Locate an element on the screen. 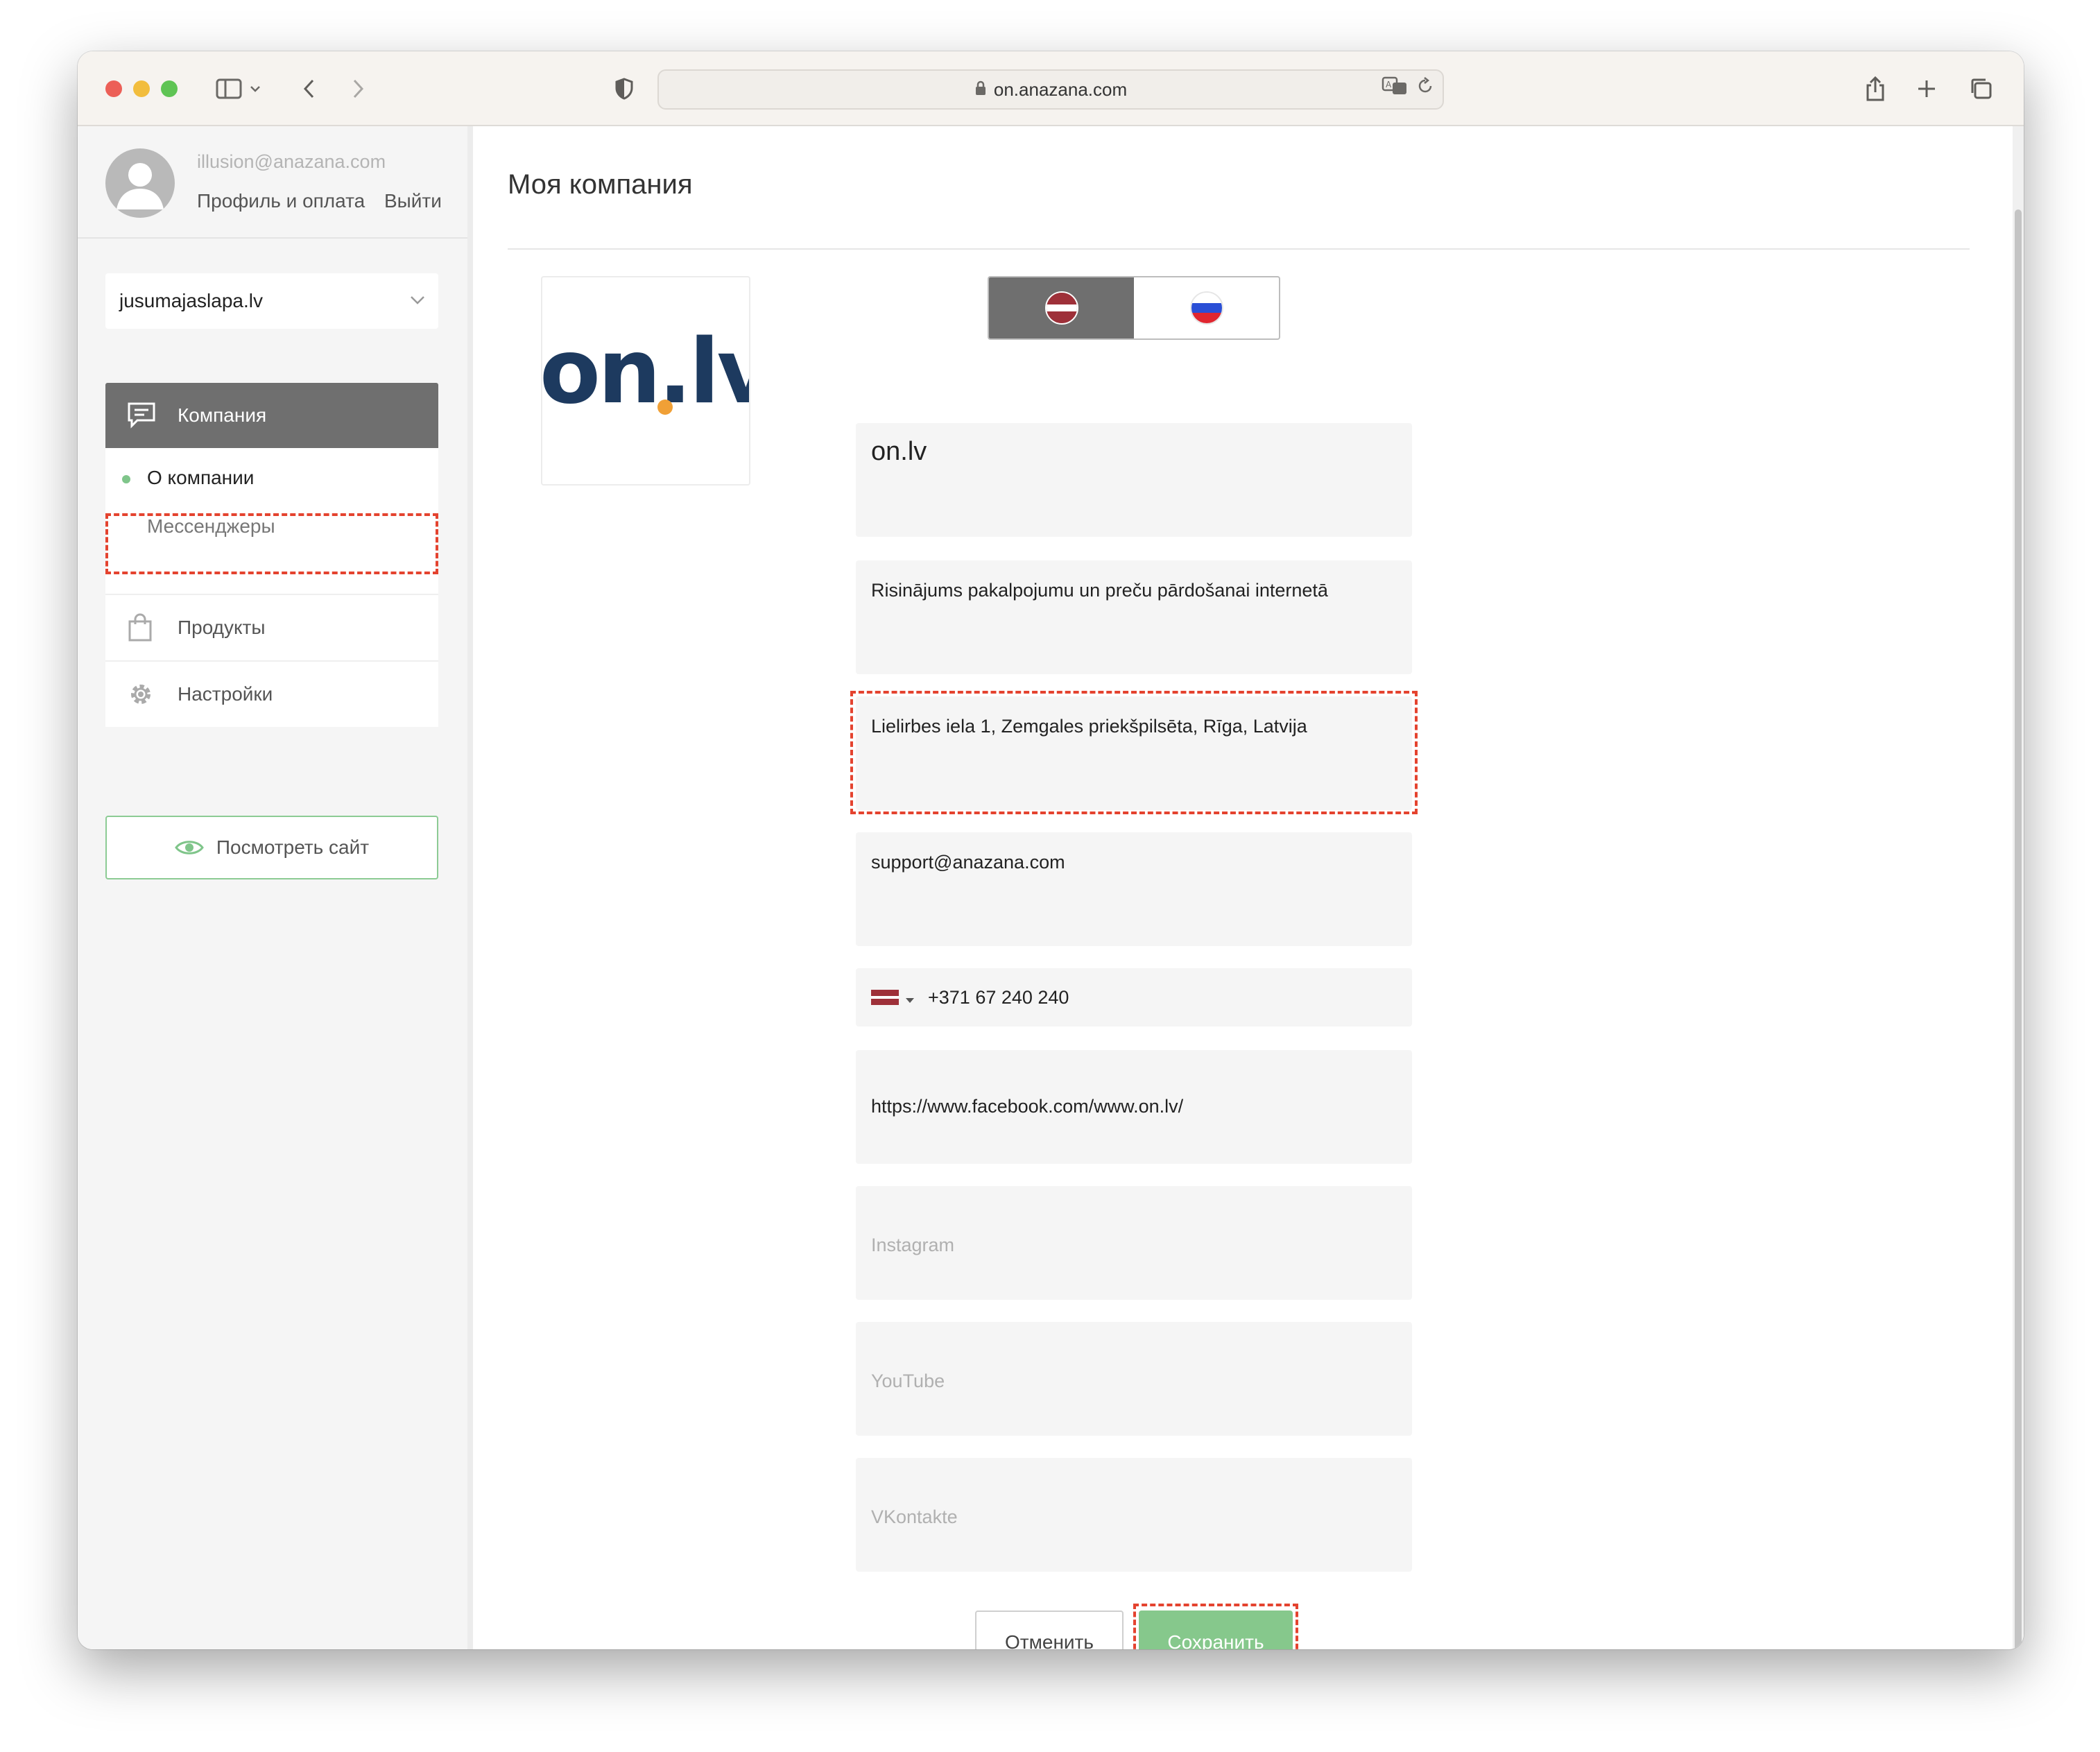 This screenshot has height=1752, width=2100. sidebar-subitem-about: О компании is located at coordinates (271, 478).